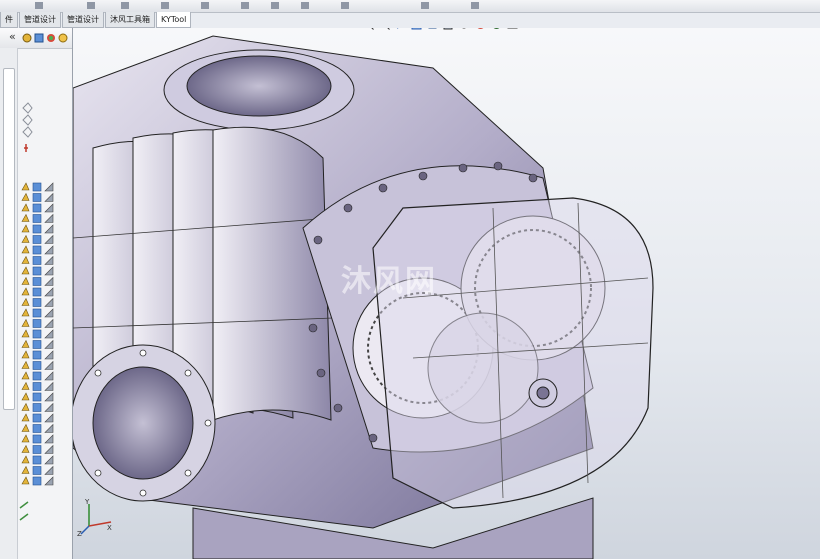  Describe the element at coordinates (480, 29) in the screenshot. I see `edit-appearance-icon` at that location.